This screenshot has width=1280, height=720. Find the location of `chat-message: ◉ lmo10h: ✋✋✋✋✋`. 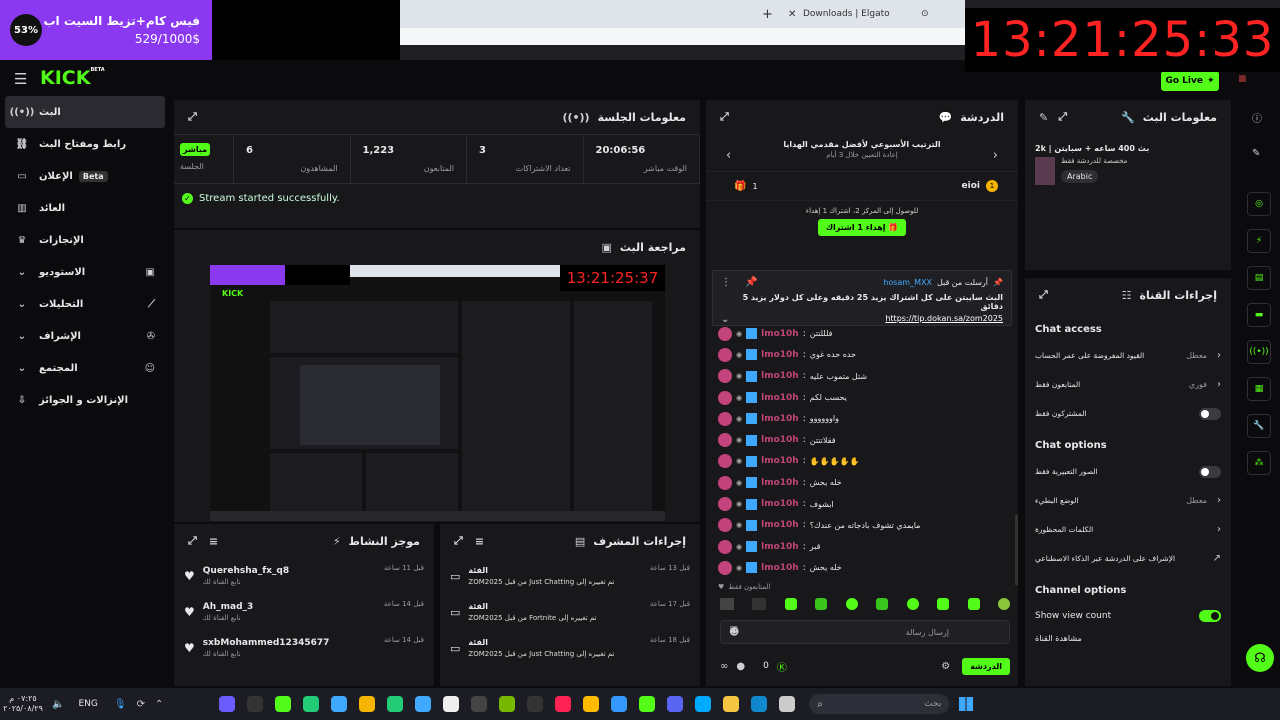

chat-message: ◉ lmo10h: ✋✋✋✋✋ is located at coordinates (862, 461).